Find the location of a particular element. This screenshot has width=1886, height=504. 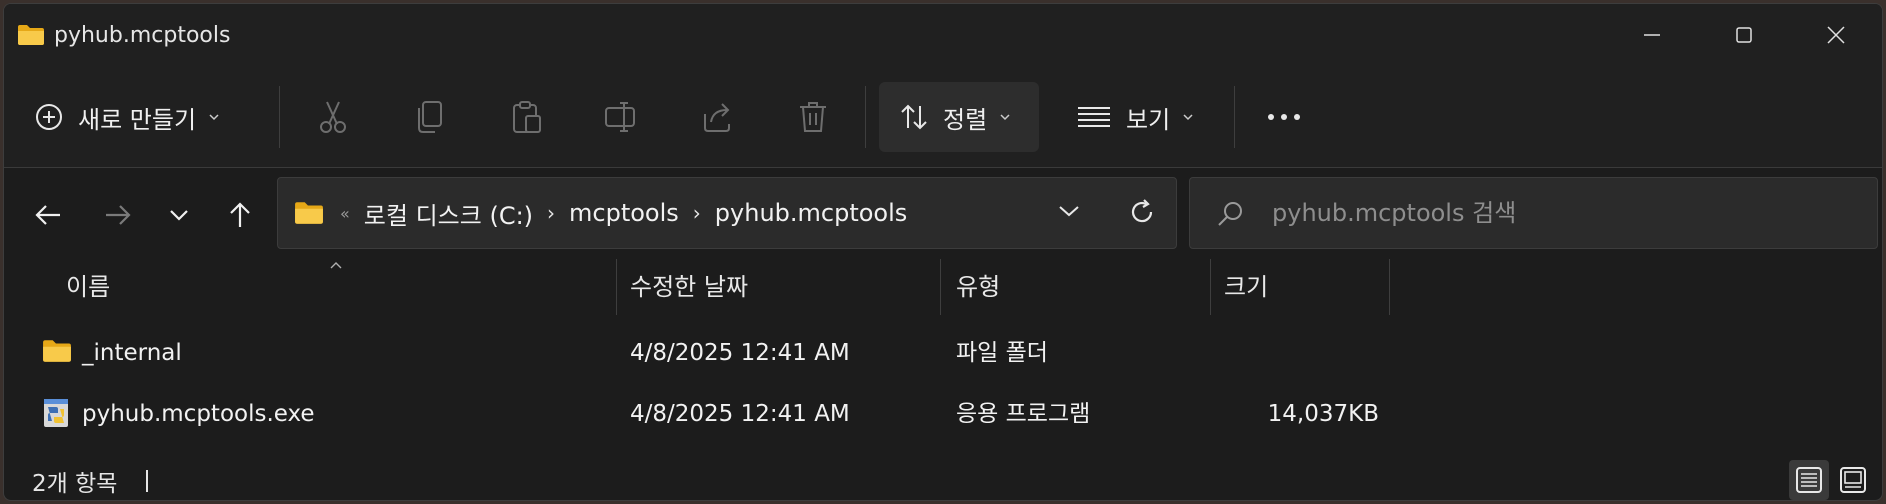

more-icon is located at coordinates (1284, 117).